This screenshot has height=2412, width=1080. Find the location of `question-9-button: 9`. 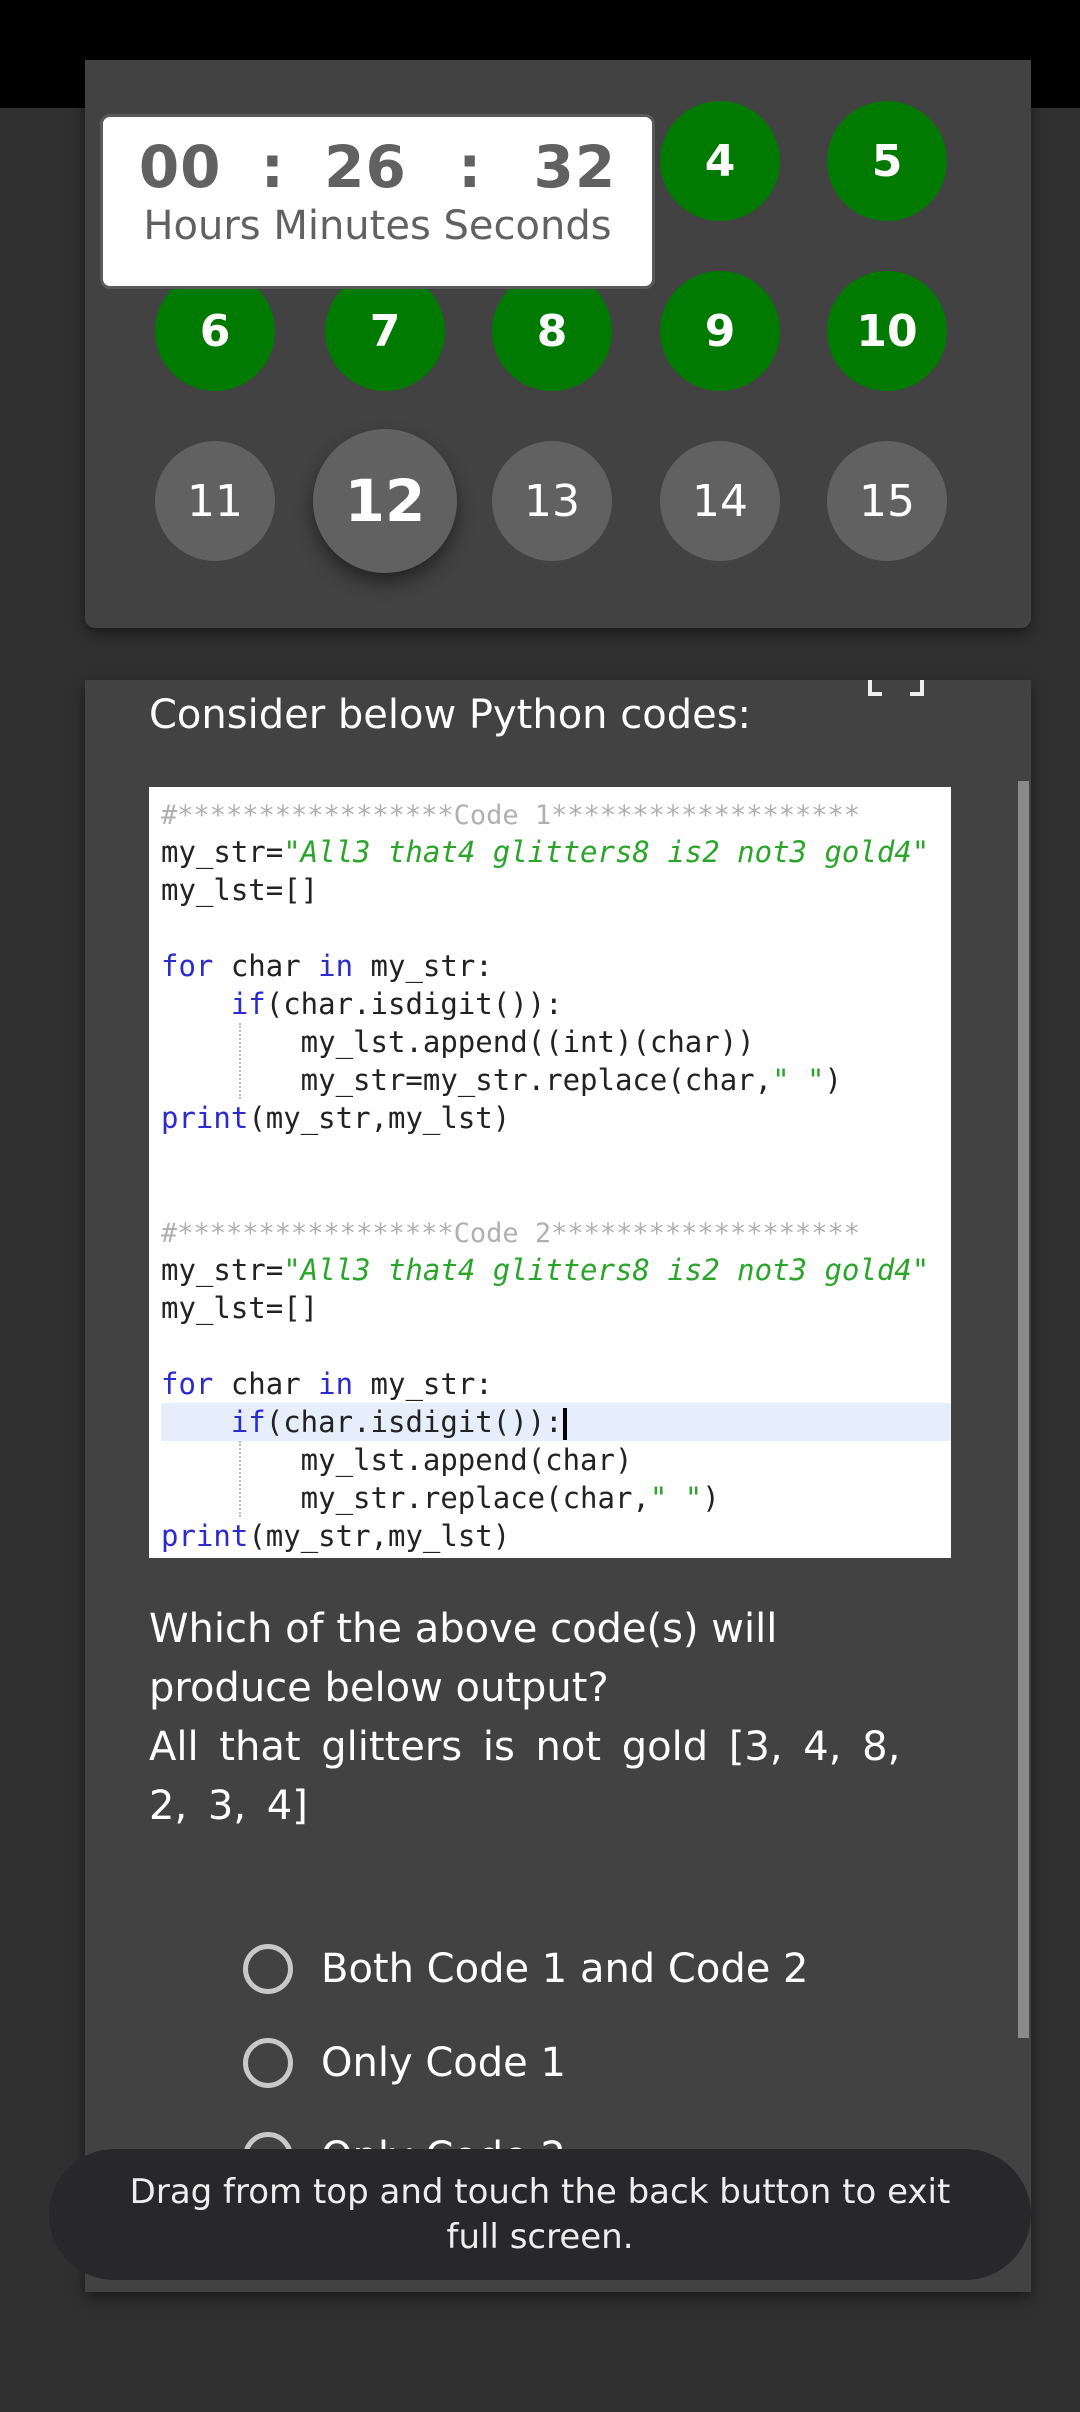

question-9-button: 9 is located at coordinates (720, 331).